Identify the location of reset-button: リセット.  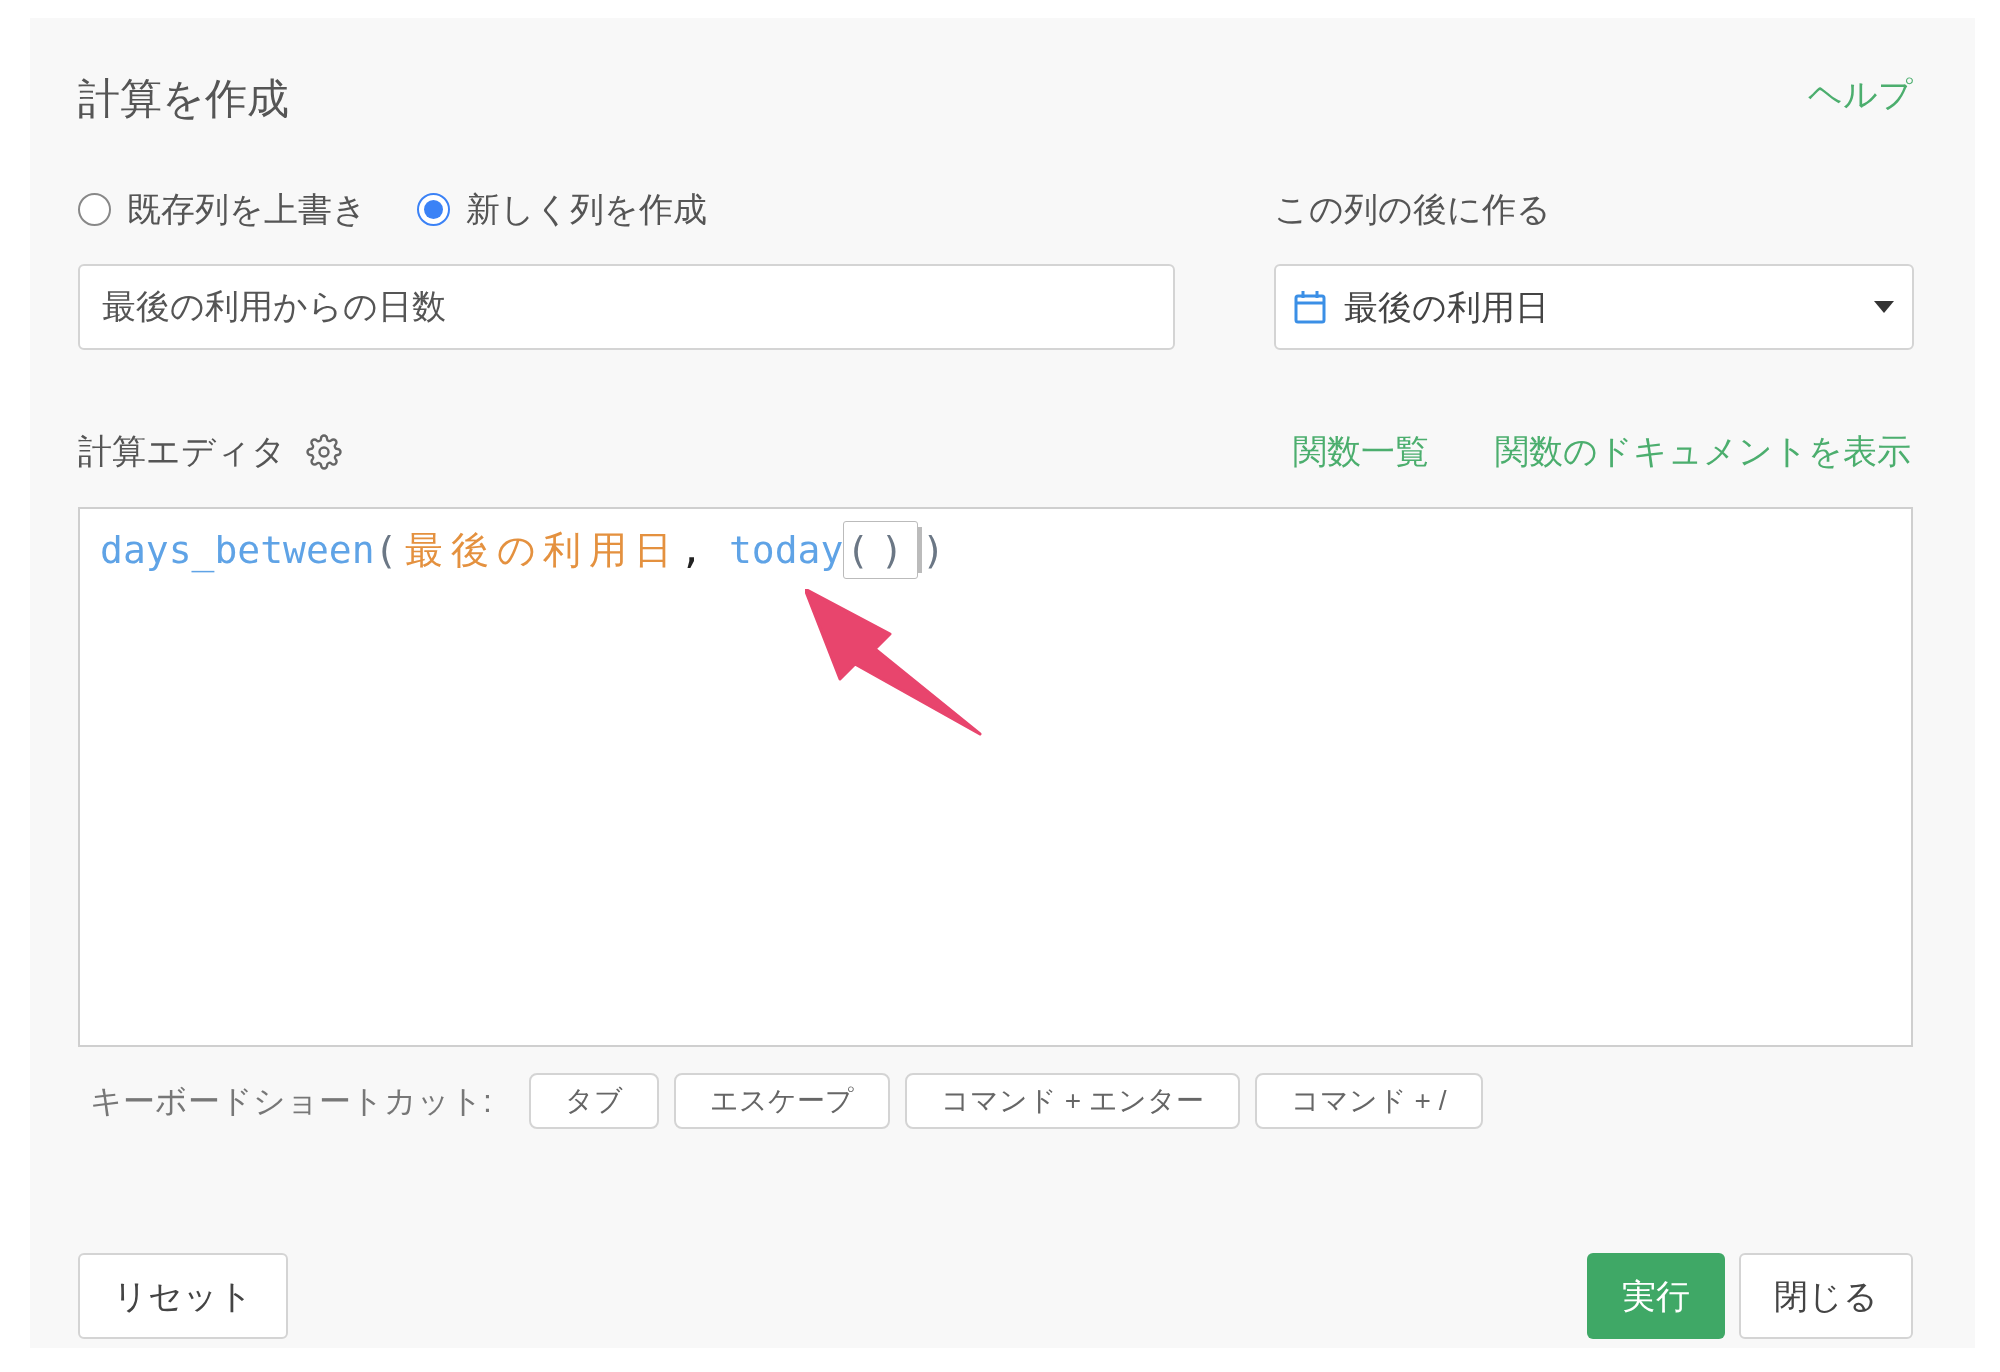
(183, 1296).